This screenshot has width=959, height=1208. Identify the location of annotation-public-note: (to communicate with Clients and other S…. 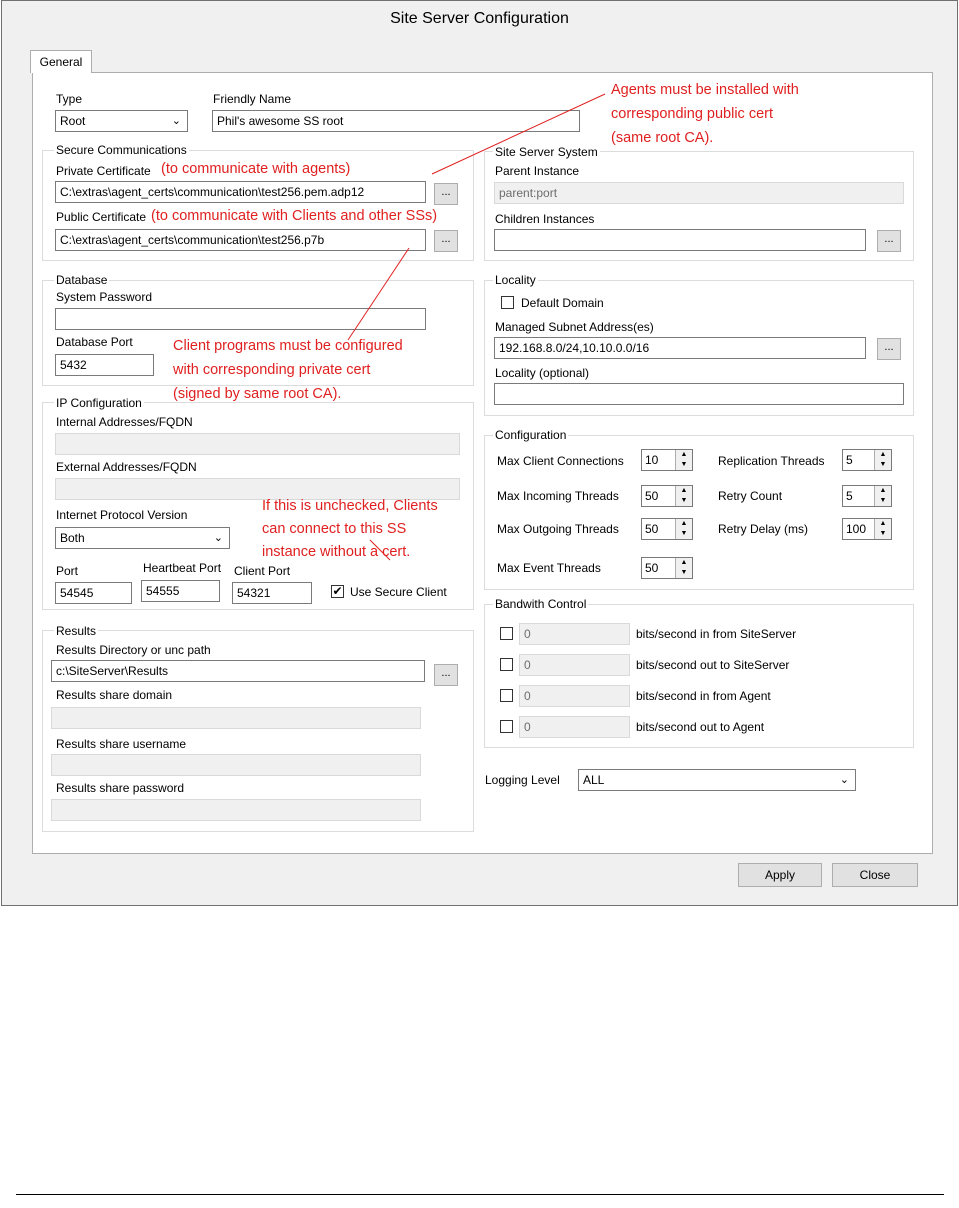
(294, 216).